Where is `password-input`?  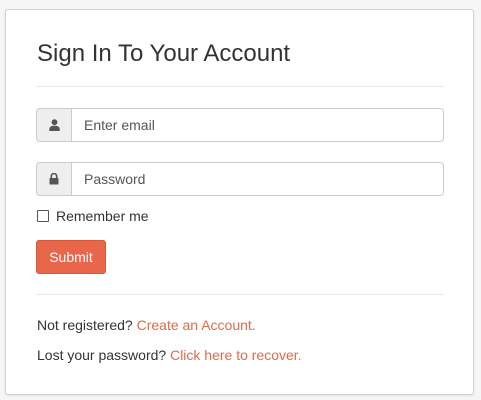 password-input is located at coordinates (257, 179).